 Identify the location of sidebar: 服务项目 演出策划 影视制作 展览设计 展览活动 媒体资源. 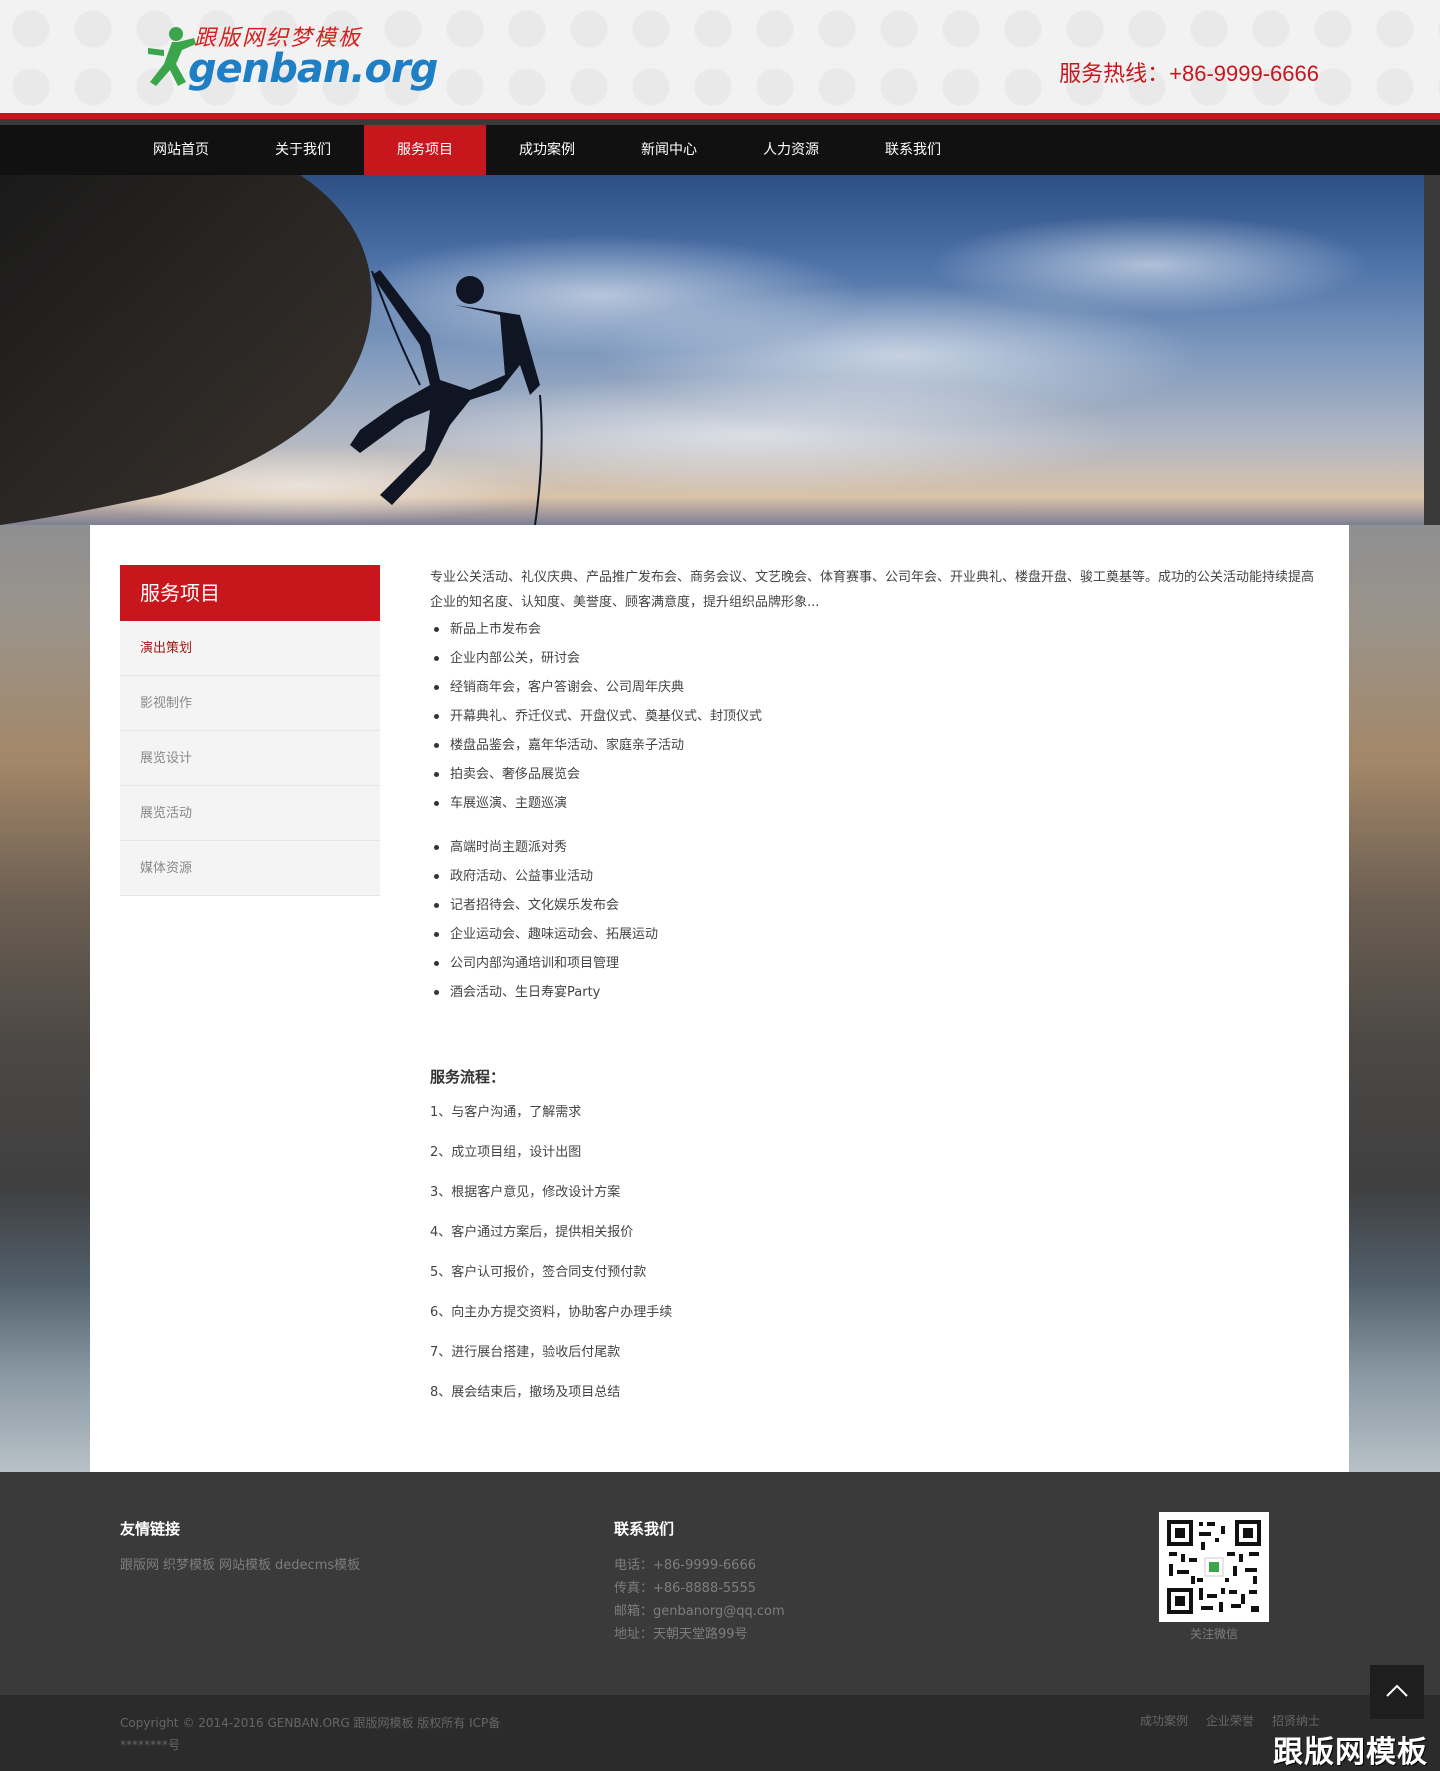
(250, 730).